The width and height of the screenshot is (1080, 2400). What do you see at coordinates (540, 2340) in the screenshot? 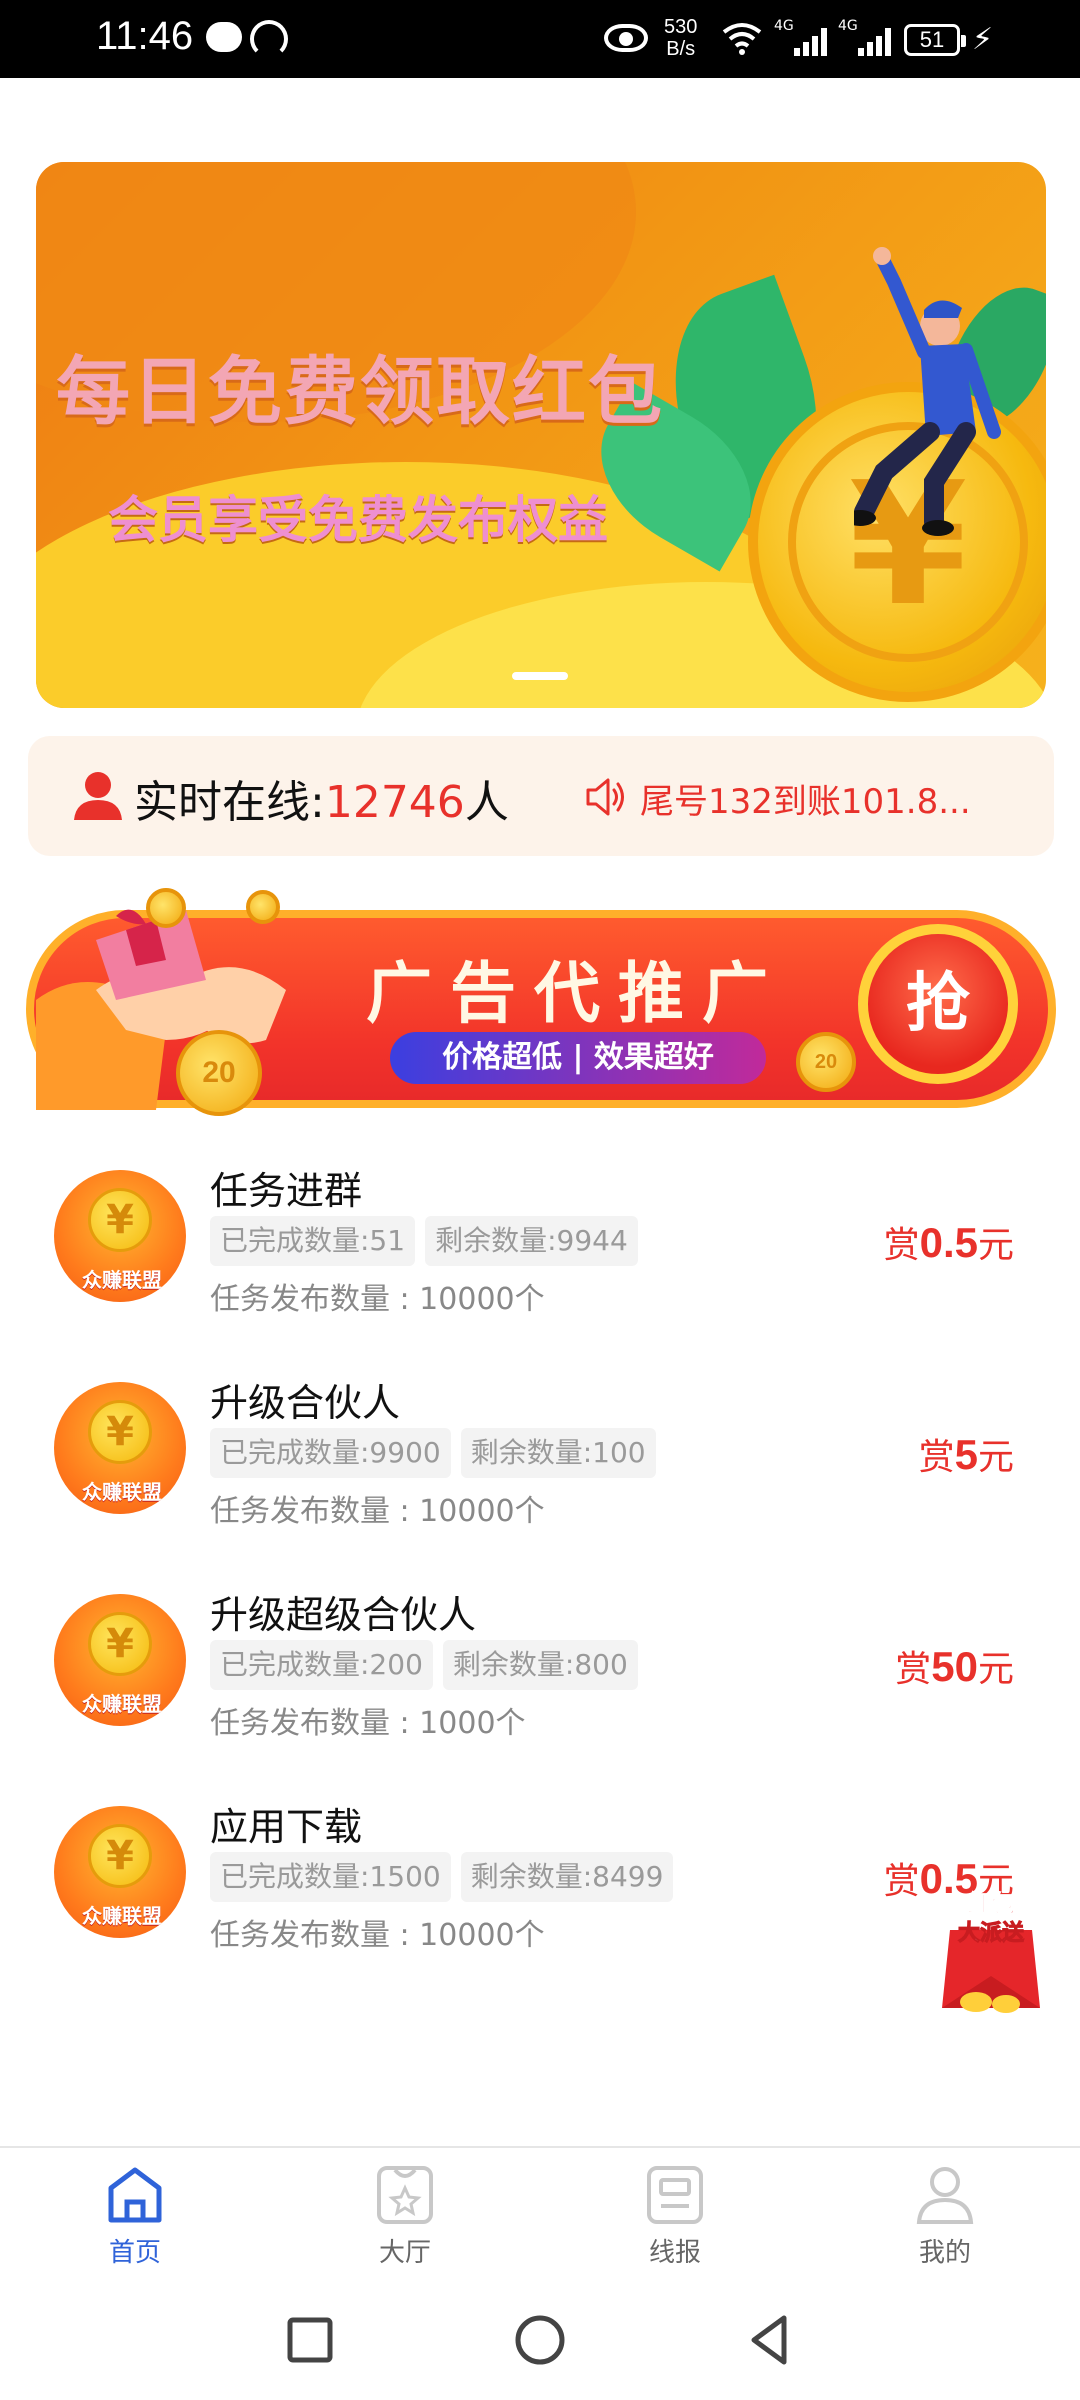
I see `home-nav-icon` at bounding box center [540, 2340].